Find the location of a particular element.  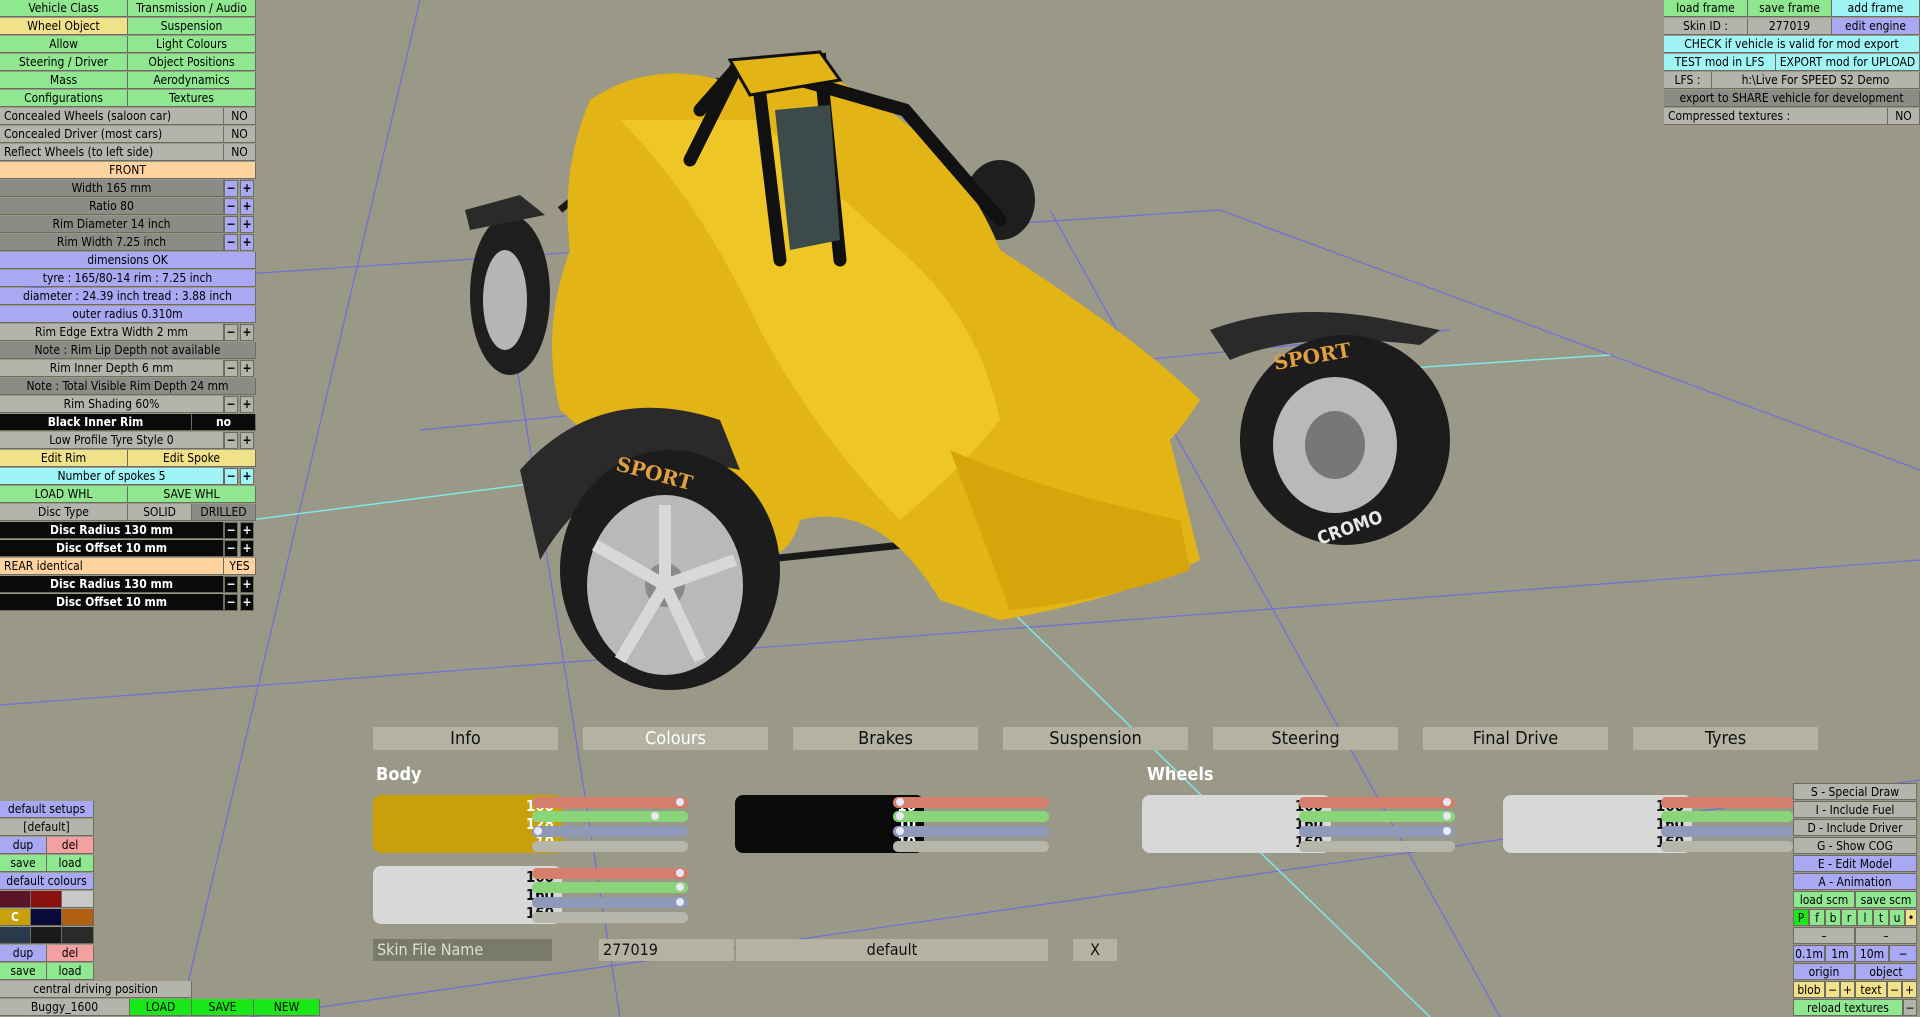

rear-disc-radius-plus-button: + is located at coordinates (247, 584).